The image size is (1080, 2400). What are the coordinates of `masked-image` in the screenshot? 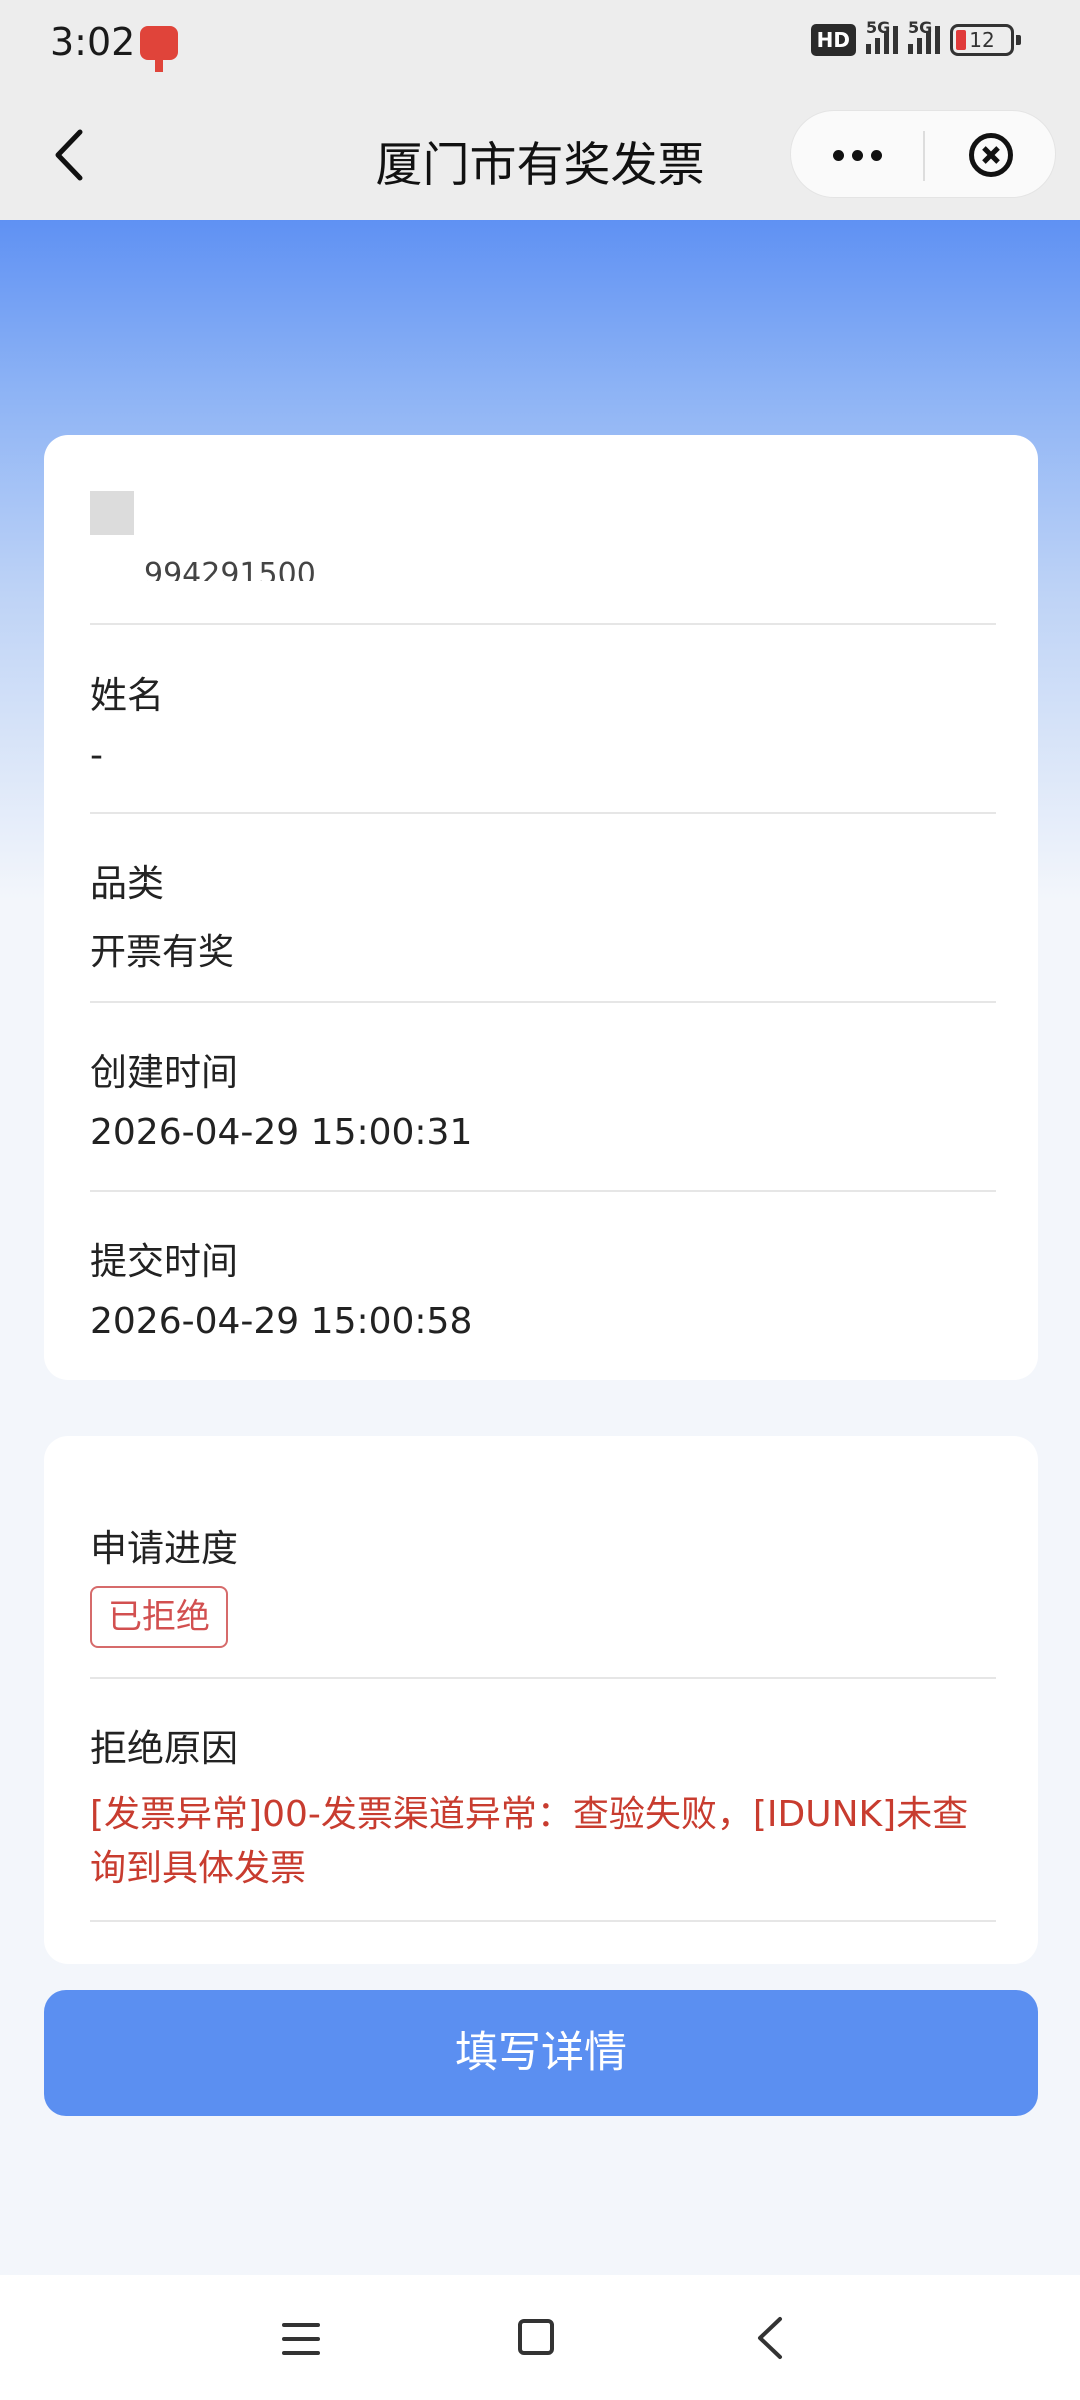 It's located at (112, 513).